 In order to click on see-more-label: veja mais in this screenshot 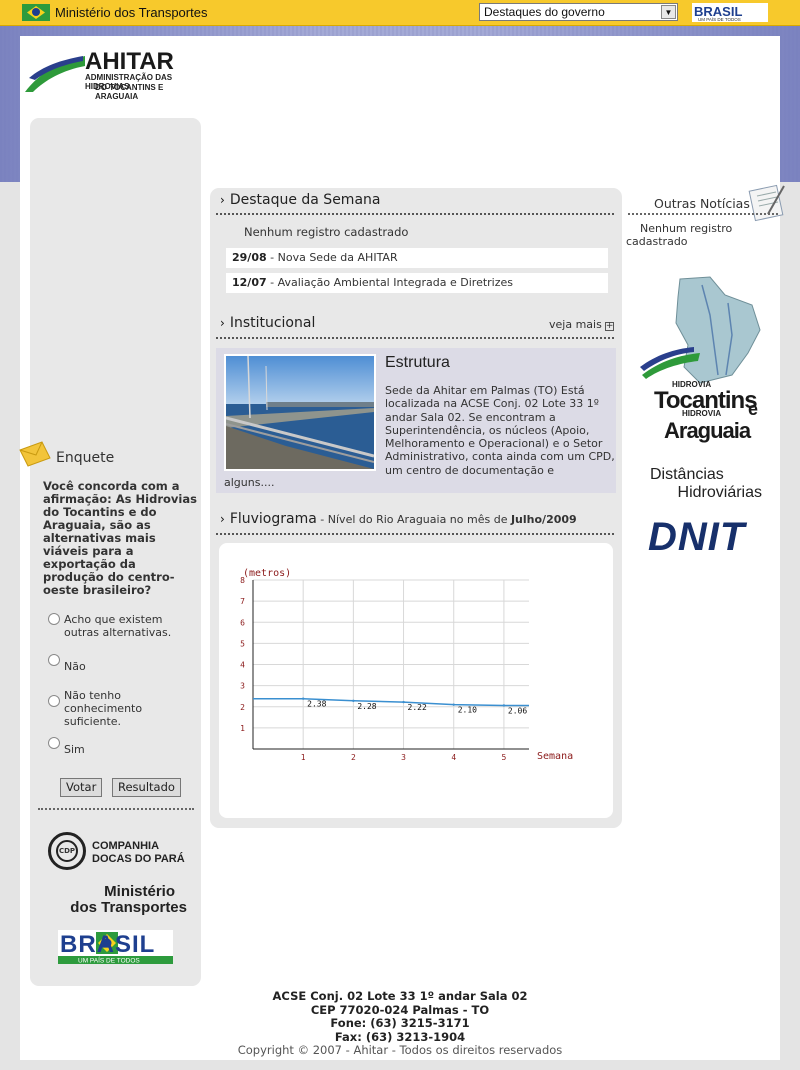, I will do `click(575, 324)`.